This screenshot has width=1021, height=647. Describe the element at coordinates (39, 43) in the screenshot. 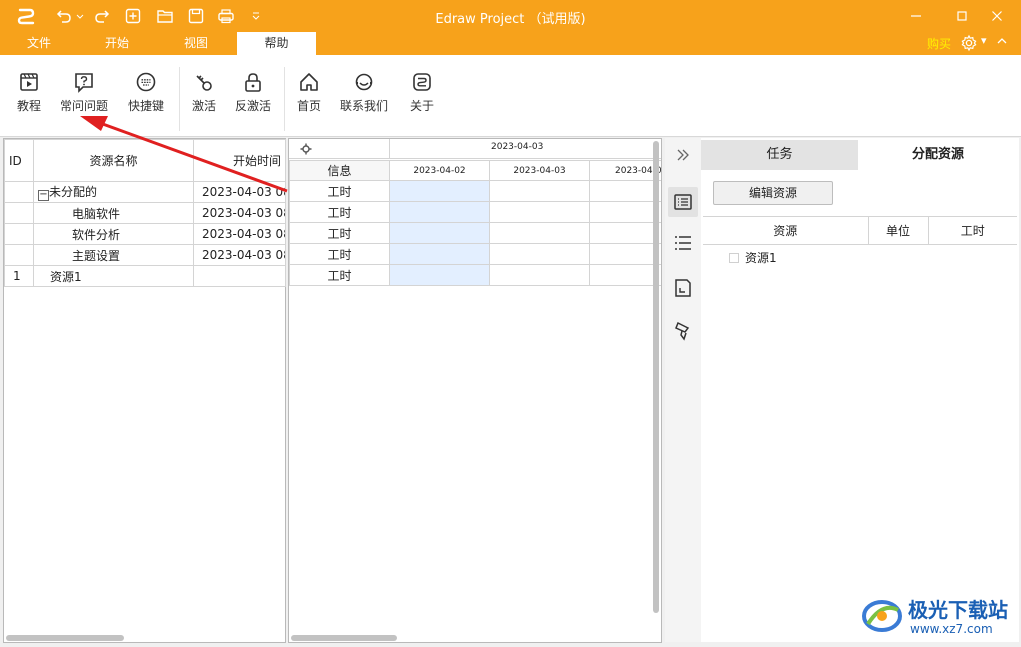

I see `tab-file: 文件` at that location.